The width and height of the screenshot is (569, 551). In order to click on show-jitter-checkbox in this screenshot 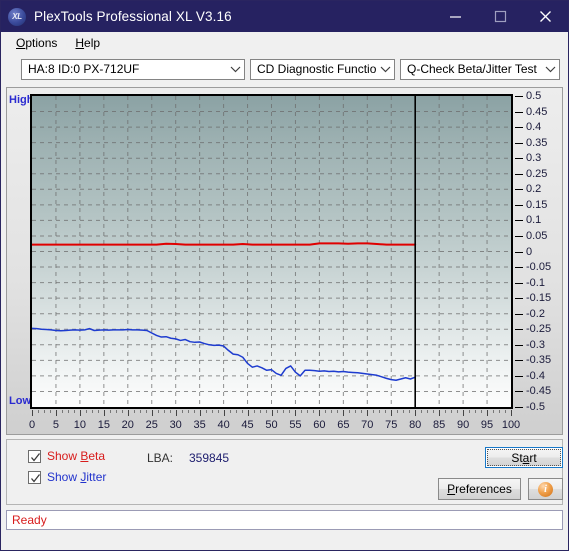, I will do `click(34, 477)`.